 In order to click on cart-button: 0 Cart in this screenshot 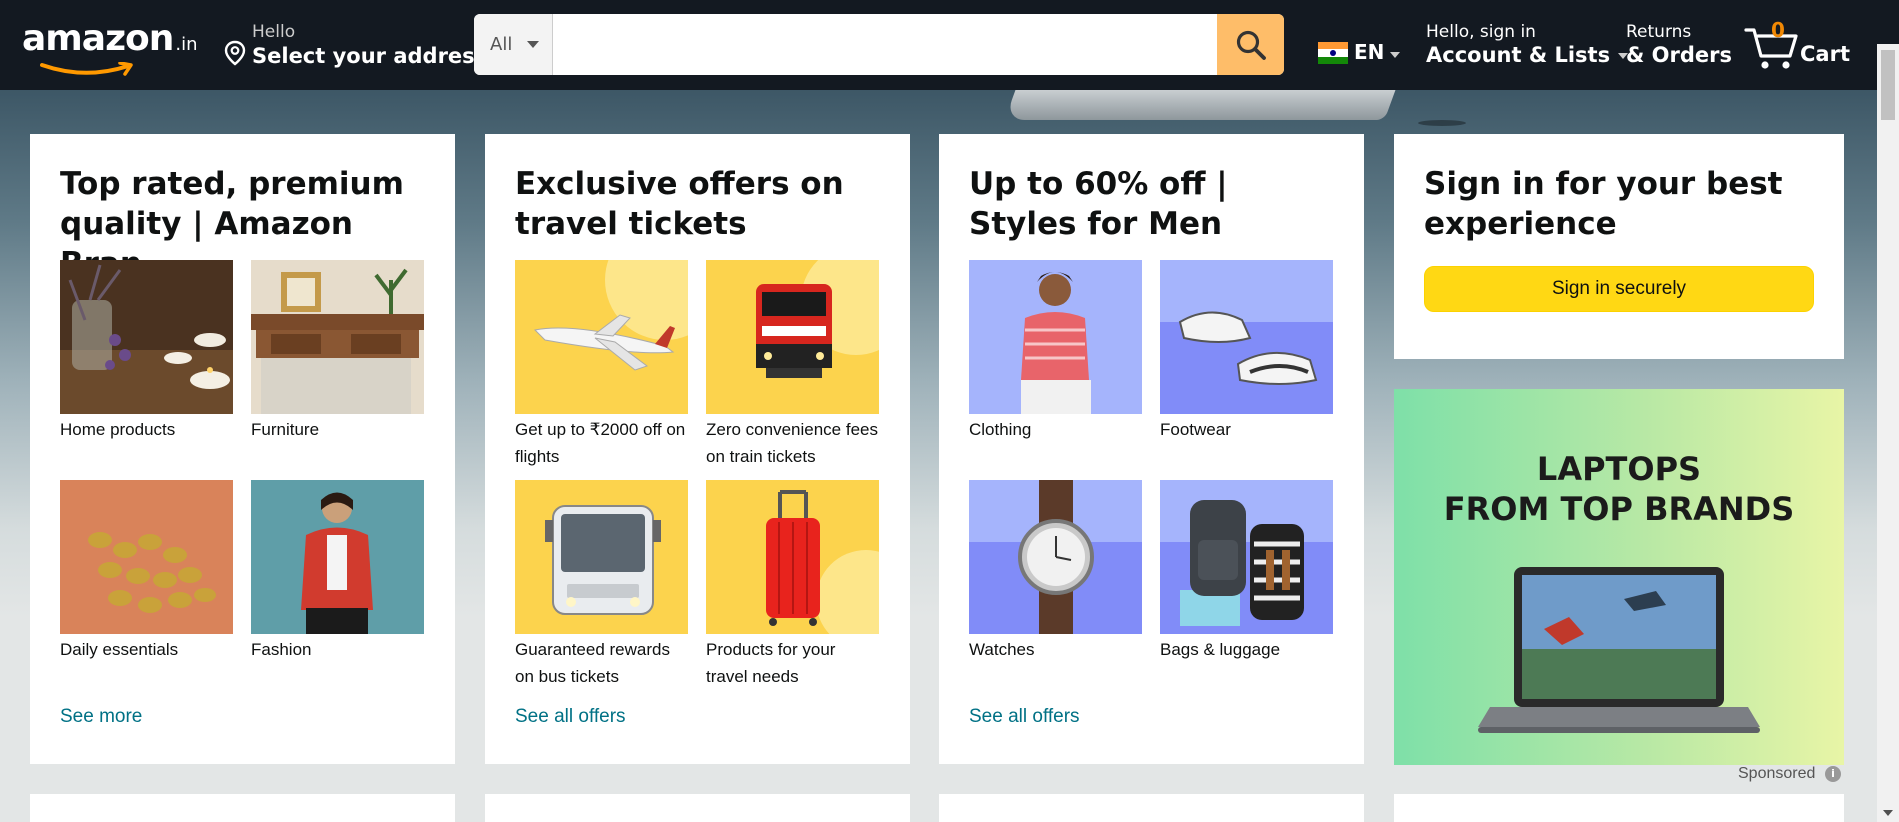, I will do `click(1804, 45)`.